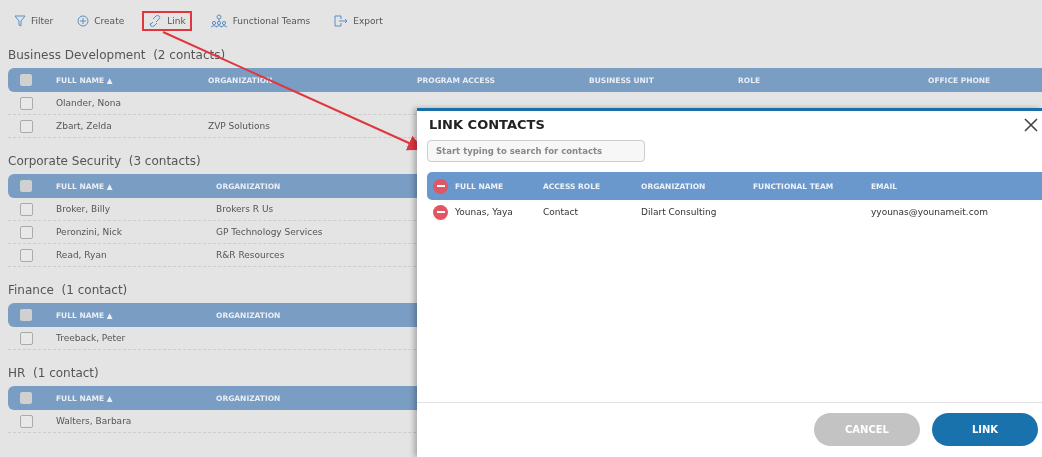 The height and width of the screenshot is (457, 1042). What do you see at coordinates (484, 212) in the screenshot?
I see `table-cell: Younas, Yaya` at bounding box center [484, 212].